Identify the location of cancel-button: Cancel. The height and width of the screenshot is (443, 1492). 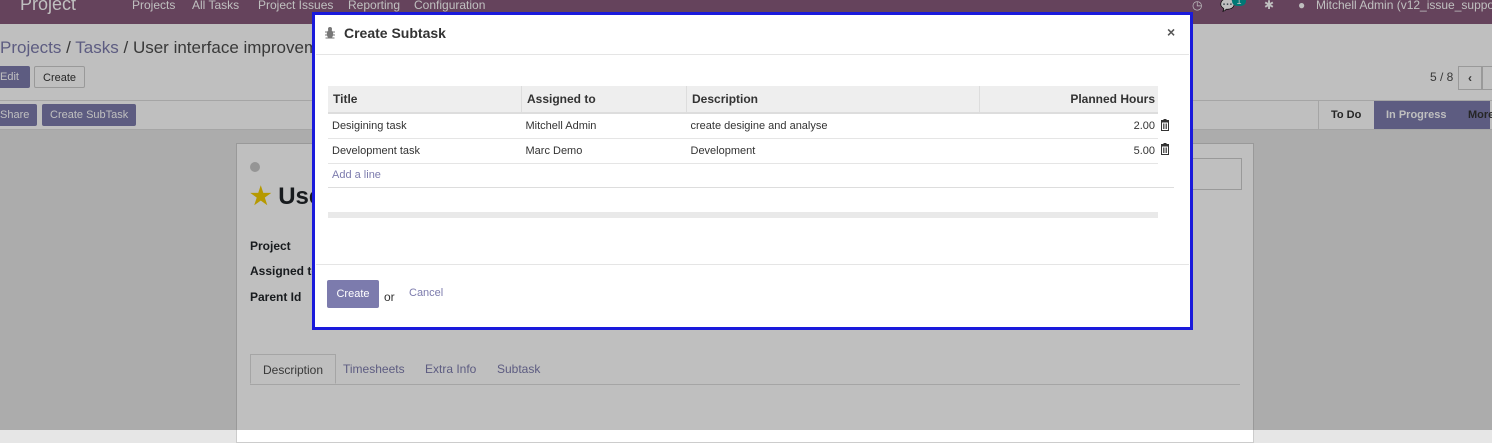
(426, 293).